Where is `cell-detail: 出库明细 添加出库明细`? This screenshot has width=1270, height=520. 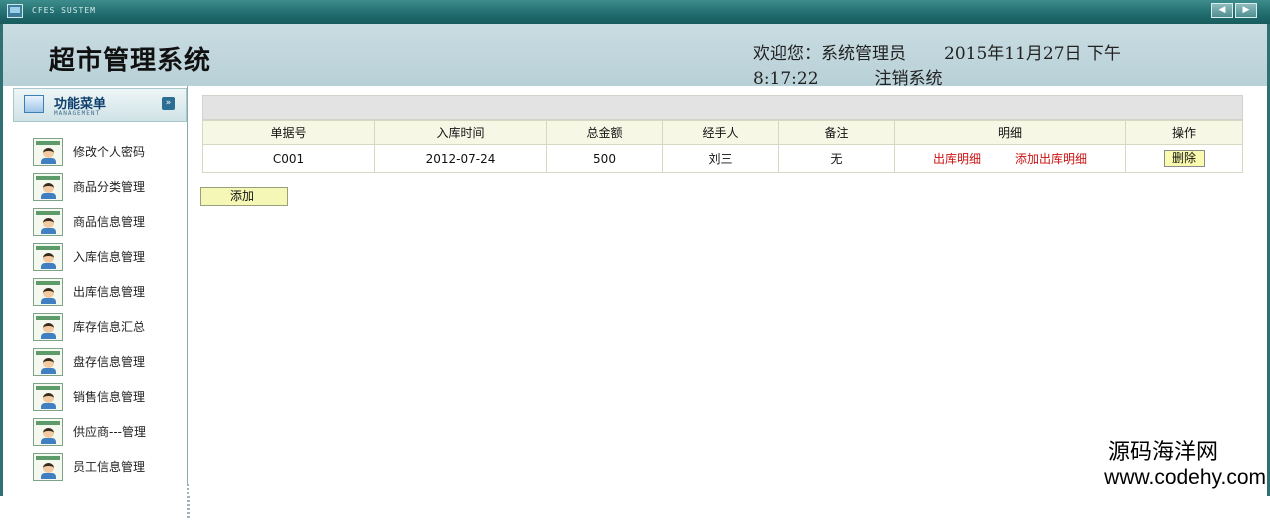 cell-detail: 出库明细 添加出库明细 is located at coordinates (1010, 158).